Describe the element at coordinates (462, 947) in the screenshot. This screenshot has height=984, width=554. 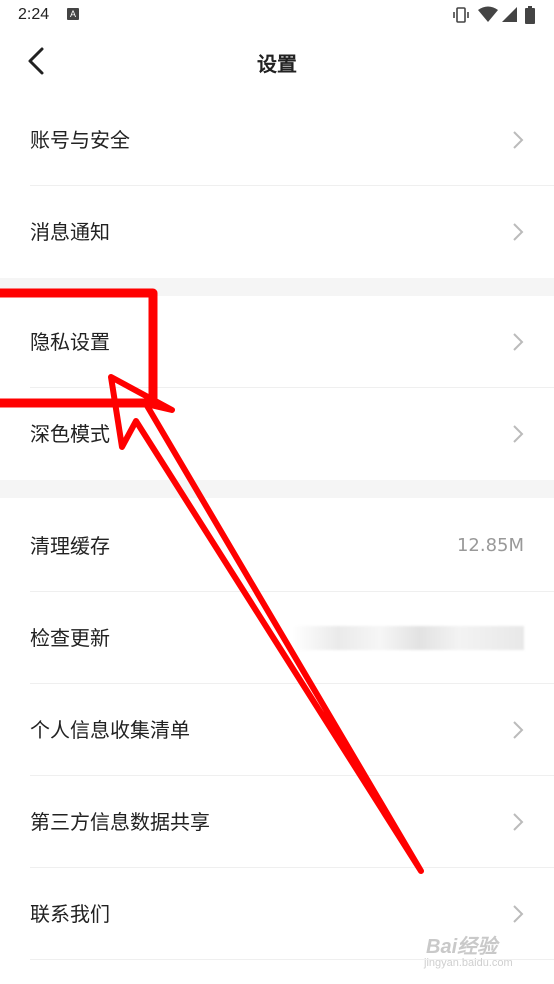
I see `watermark-logo: Bai经验` at that location.